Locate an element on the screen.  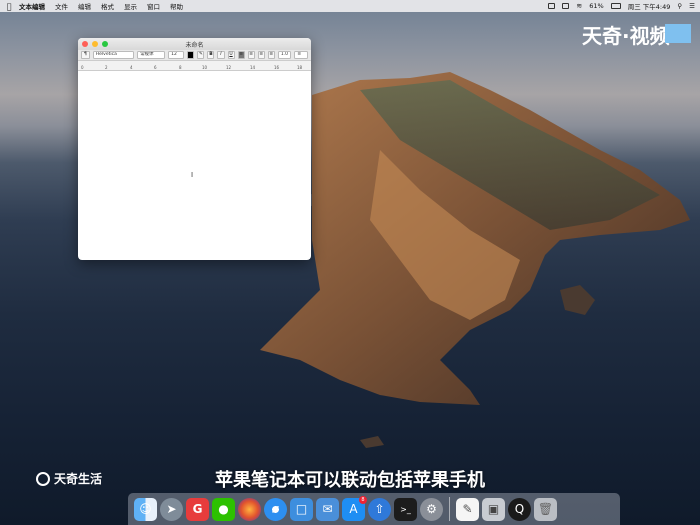
upload-icon: ⇧ is located at coordinates (379, 509).